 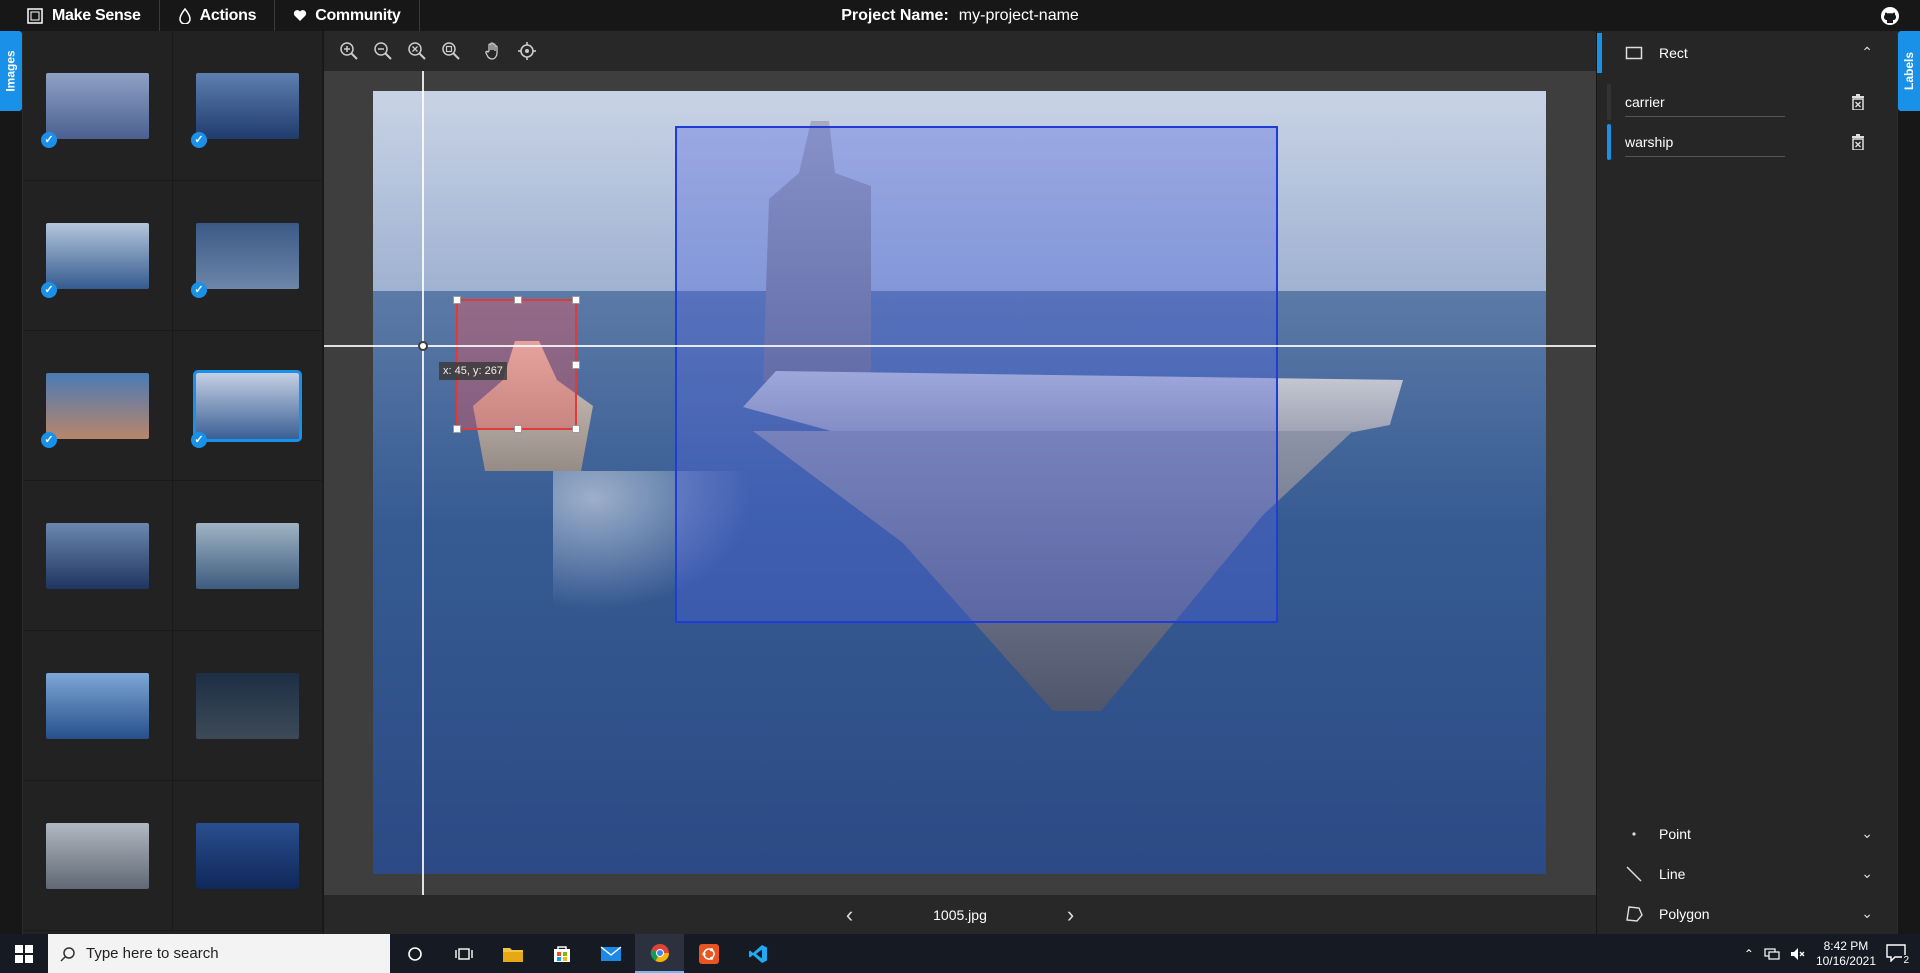 I want to click on line-icon, so click(x=1634, y=874).